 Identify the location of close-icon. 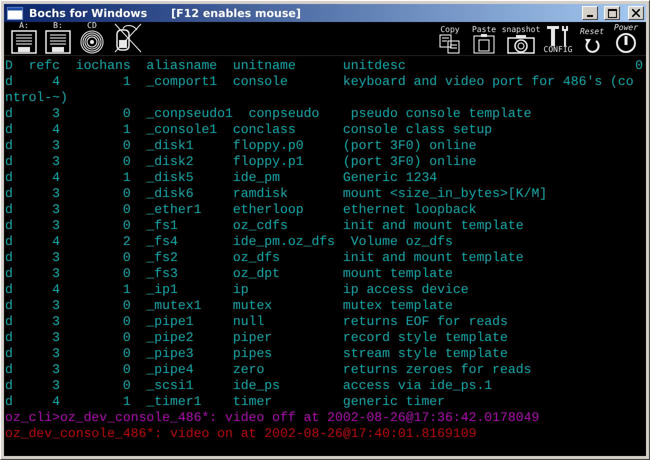
(636, 13).